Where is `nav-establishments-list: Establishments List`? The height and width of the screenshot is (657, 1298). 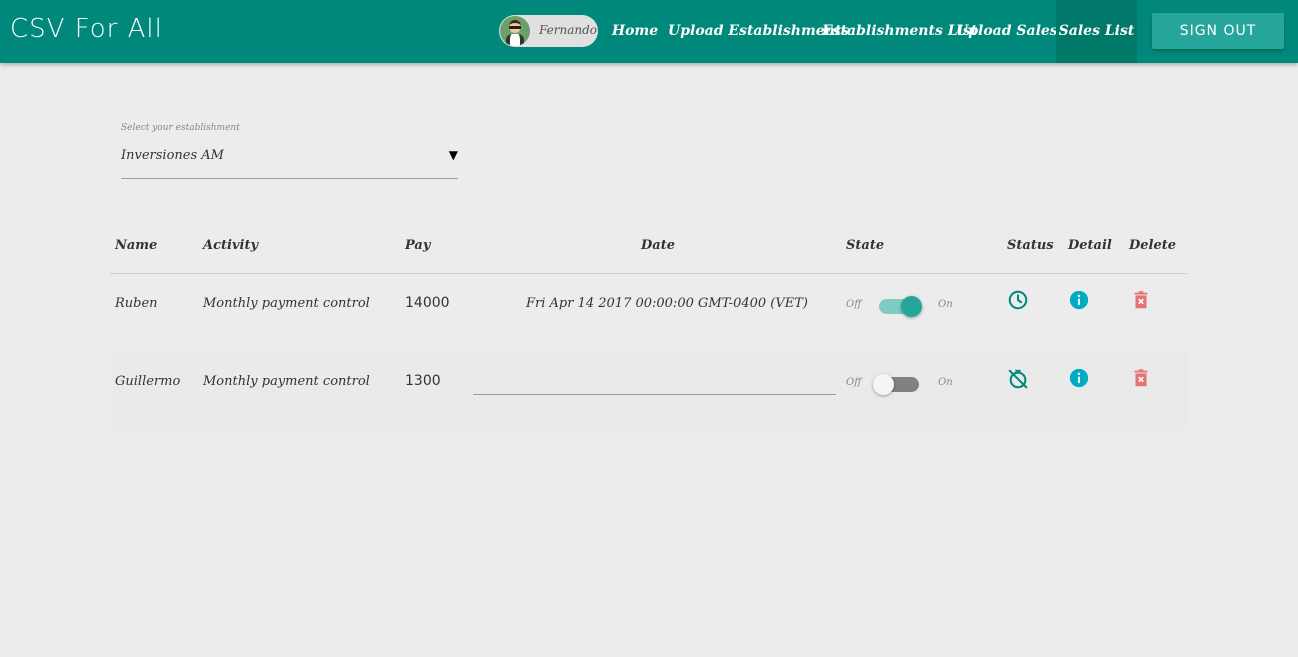
nav-establishments-list: Establishments List is located at coordinates (899, 31).